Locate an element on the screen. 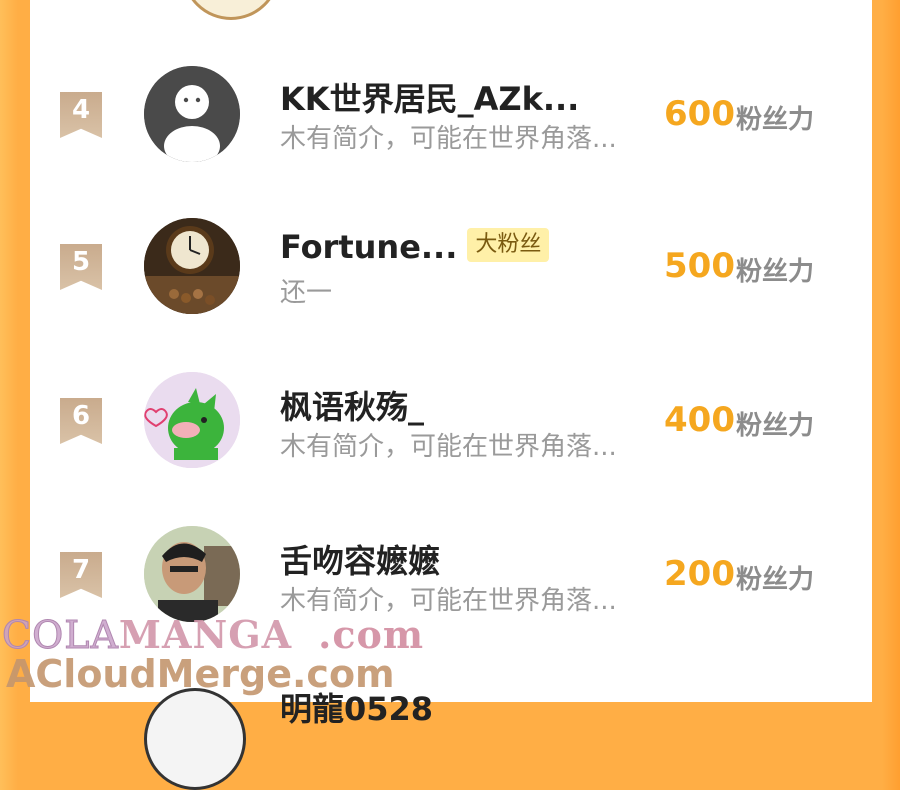 This screenshot has width=900, height=790. watermark-part: COLA is located at coordinates (60, 635).